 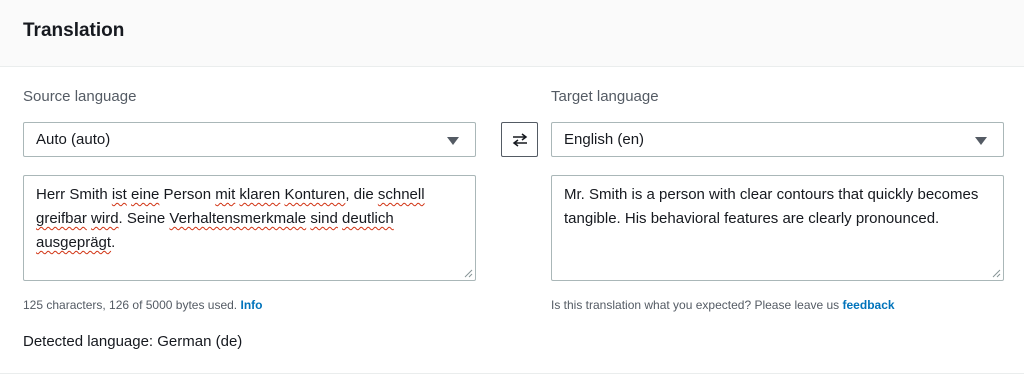 I want to click on target-language-select: English (en), so click(x=777, y=139).